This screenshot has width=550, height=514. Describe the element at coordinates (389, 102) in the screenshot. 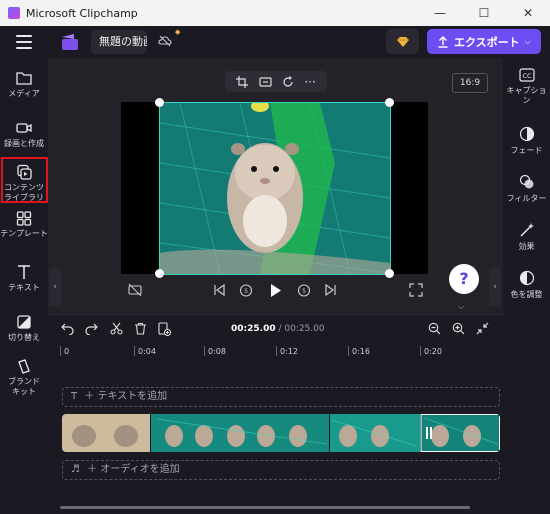

I see `resize-handle-top-right` at that location.